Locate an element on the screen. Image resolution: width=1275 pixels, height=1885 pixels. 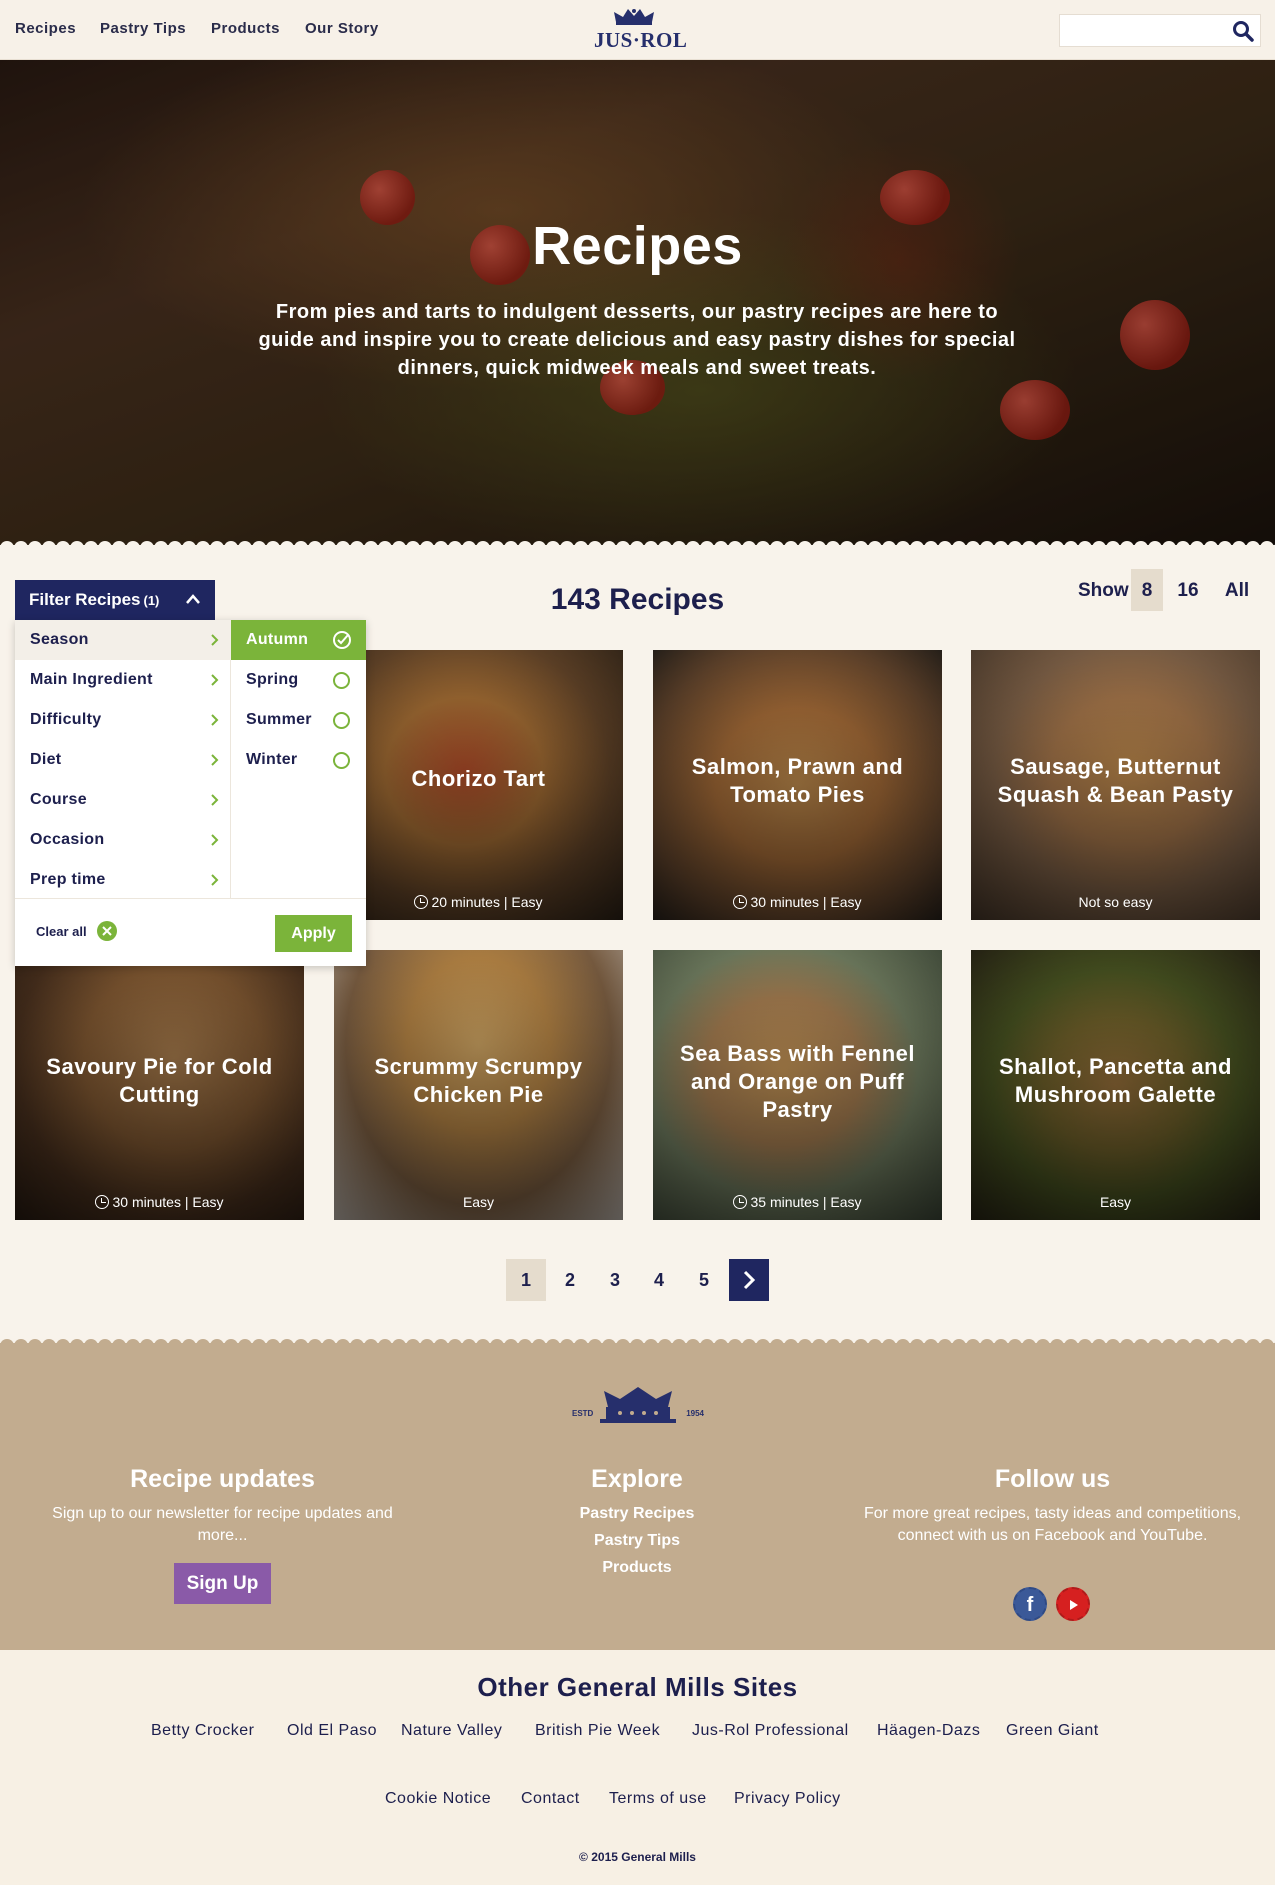
copyright: © 2015 General Mills is located at coordinates (637, 1857).